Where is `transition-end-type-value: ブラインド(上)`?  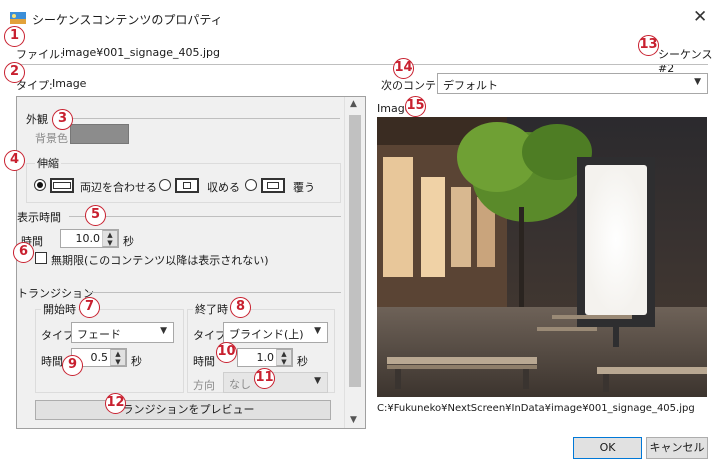
transition-end-type-value: ブラインド(上) is located at coordinates (266, 334).